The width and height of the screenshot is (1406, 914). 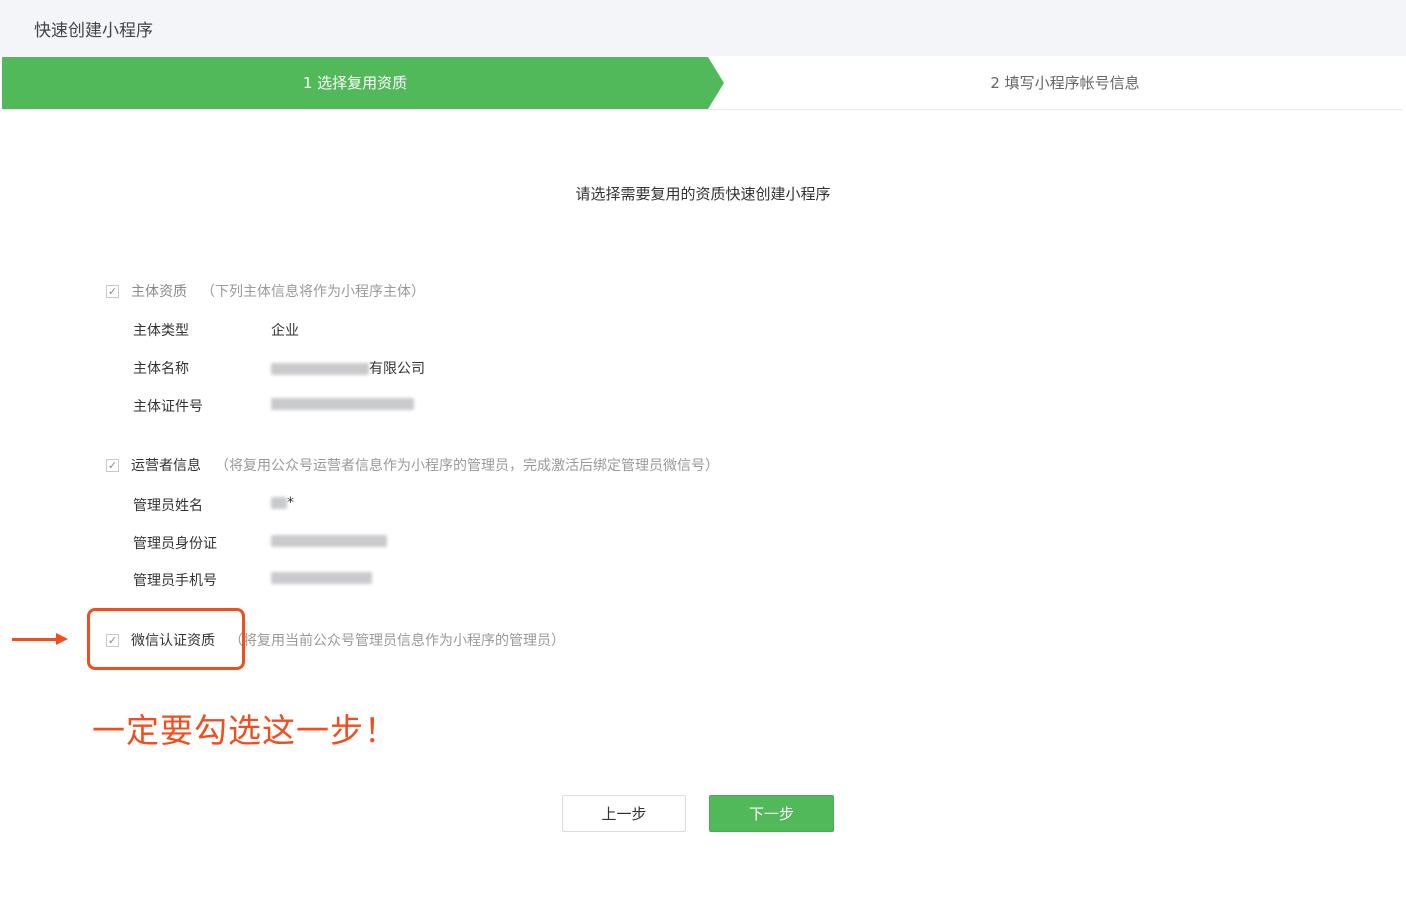 What do you see at coordinates (161, 369) in the screenshot?
I see `field-label: 主体名称` at bounding box center [161, 369].